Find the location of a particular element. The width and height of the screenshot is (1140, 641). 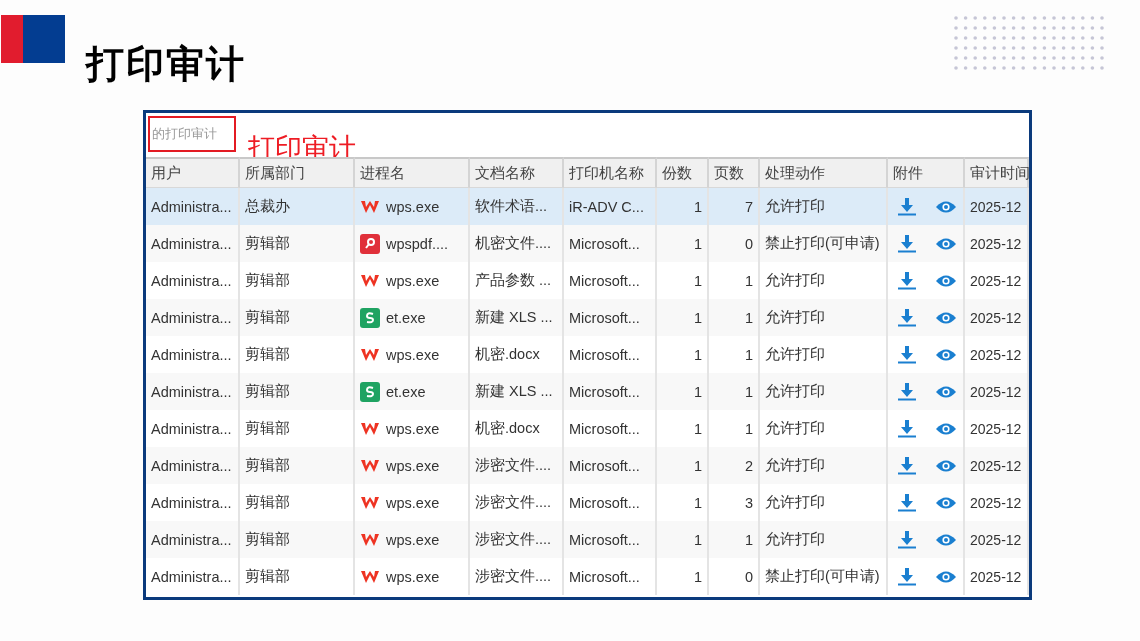

column-header: 打印机名称 is located at coordinates (610, 172).